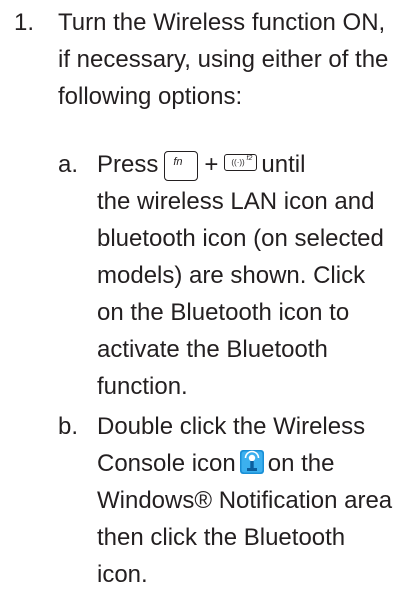 Image resolution: width=404 pixels, height=593 pixels. Describe the element at coordinates (251, 462) in the screenshot. I see `wireless-console-icon` at that location.